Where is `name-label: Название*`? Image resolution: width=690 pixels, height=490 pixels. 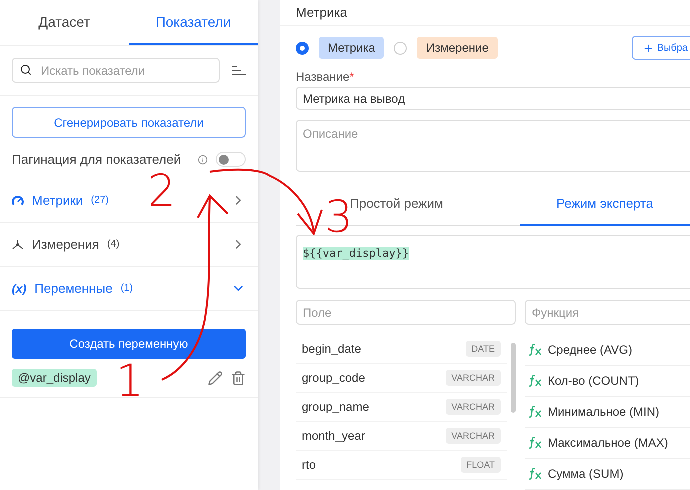
name-label: Название* is located at coordinates (326, 77).